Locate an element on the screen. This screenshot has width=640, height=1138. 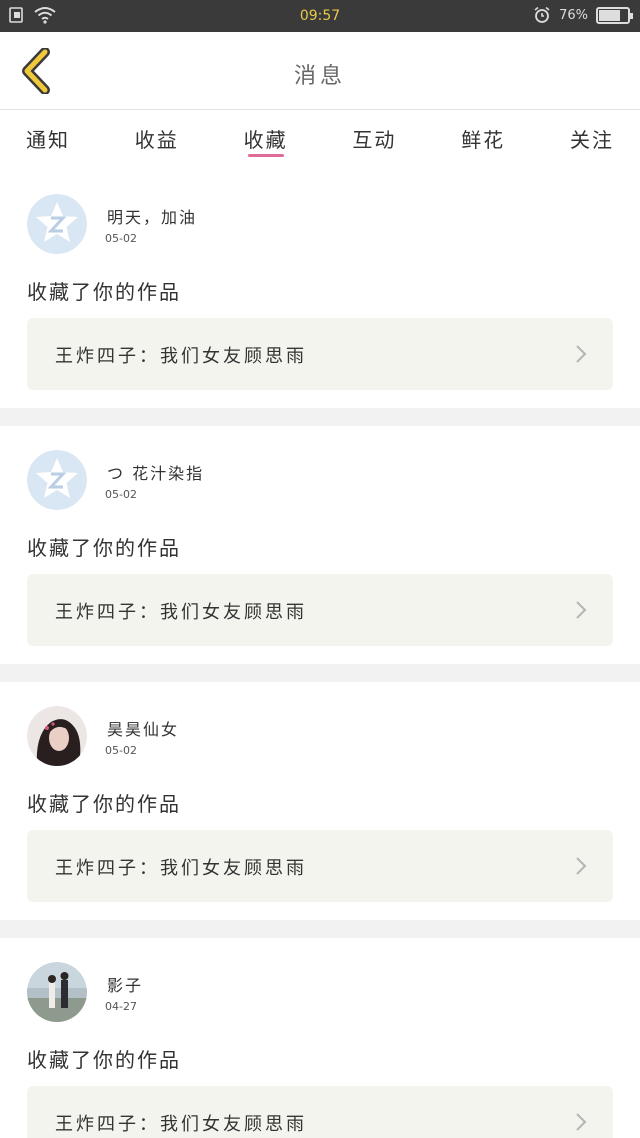
tab-notification: 通知 is located at coordinates (48, 140).